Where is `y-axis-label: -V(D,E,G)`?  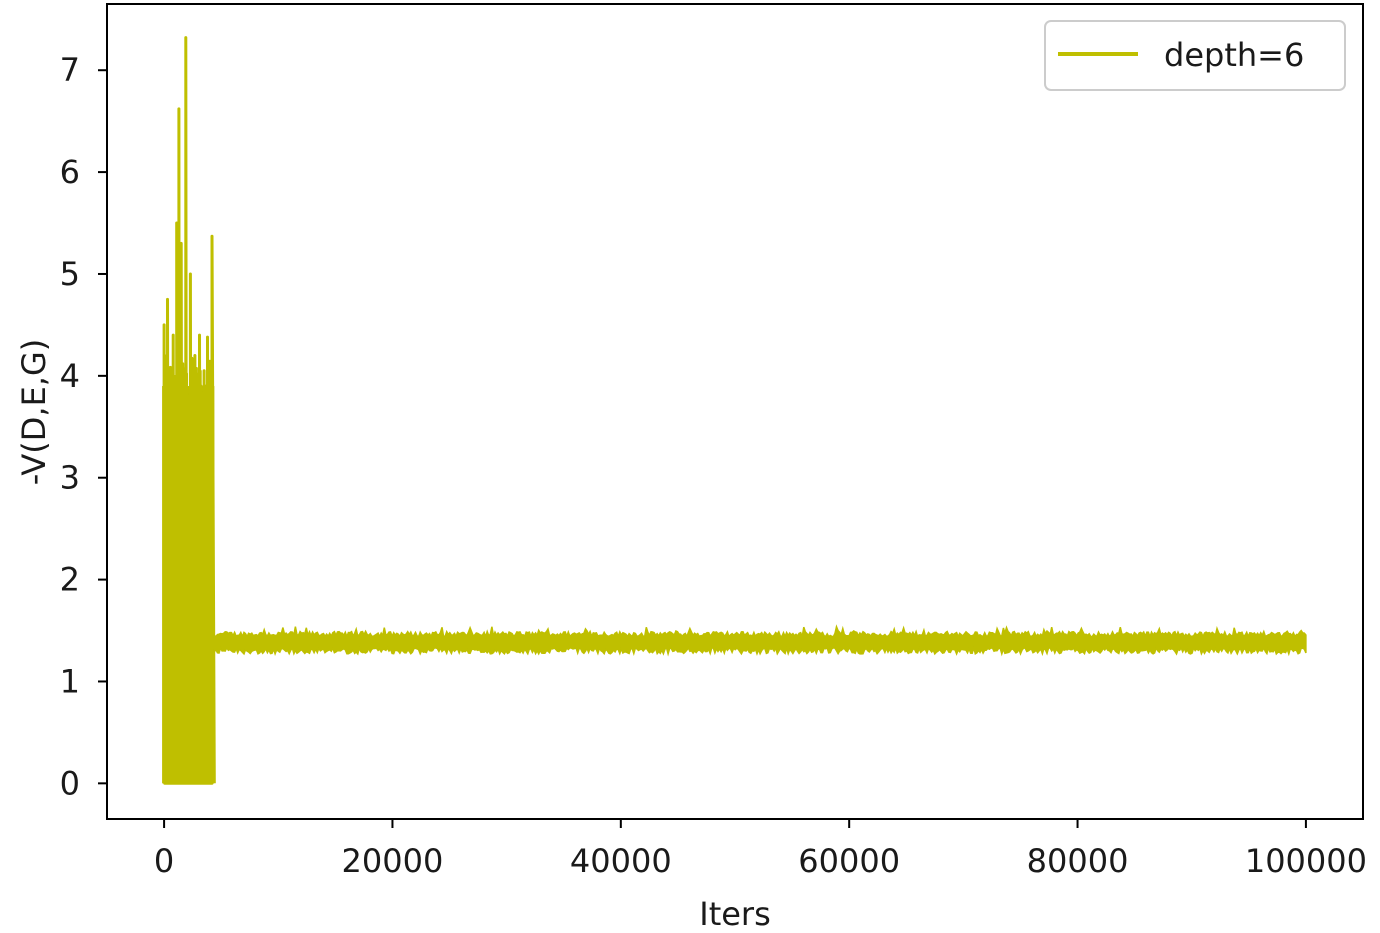
y-axis-label: -V(D,E,G) is located at coordinates (34, 412).